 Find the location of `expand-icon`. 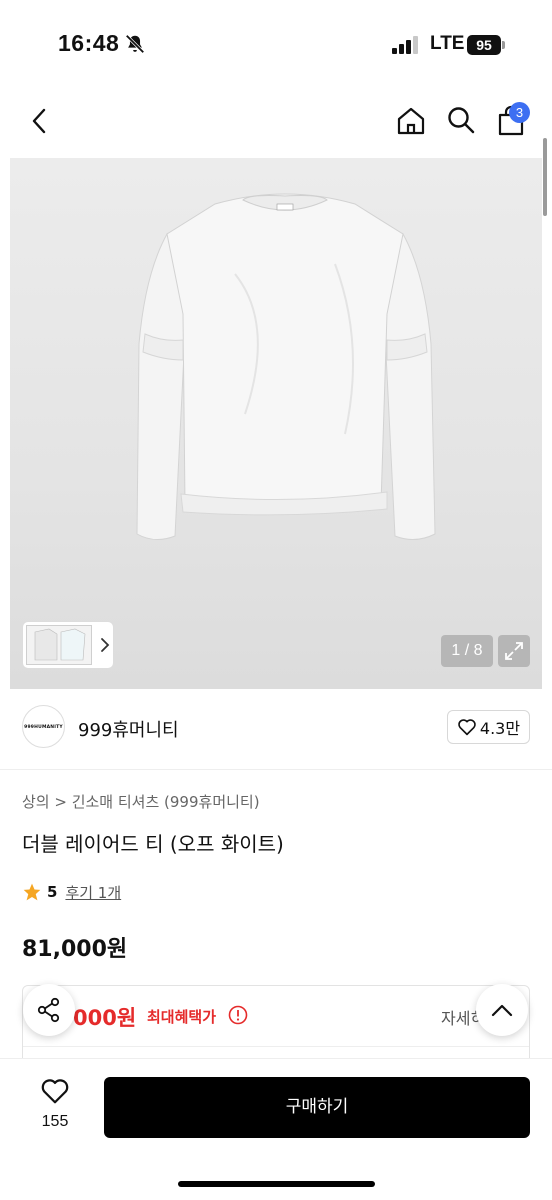

expand-icon is located at coordinates (514, 651).